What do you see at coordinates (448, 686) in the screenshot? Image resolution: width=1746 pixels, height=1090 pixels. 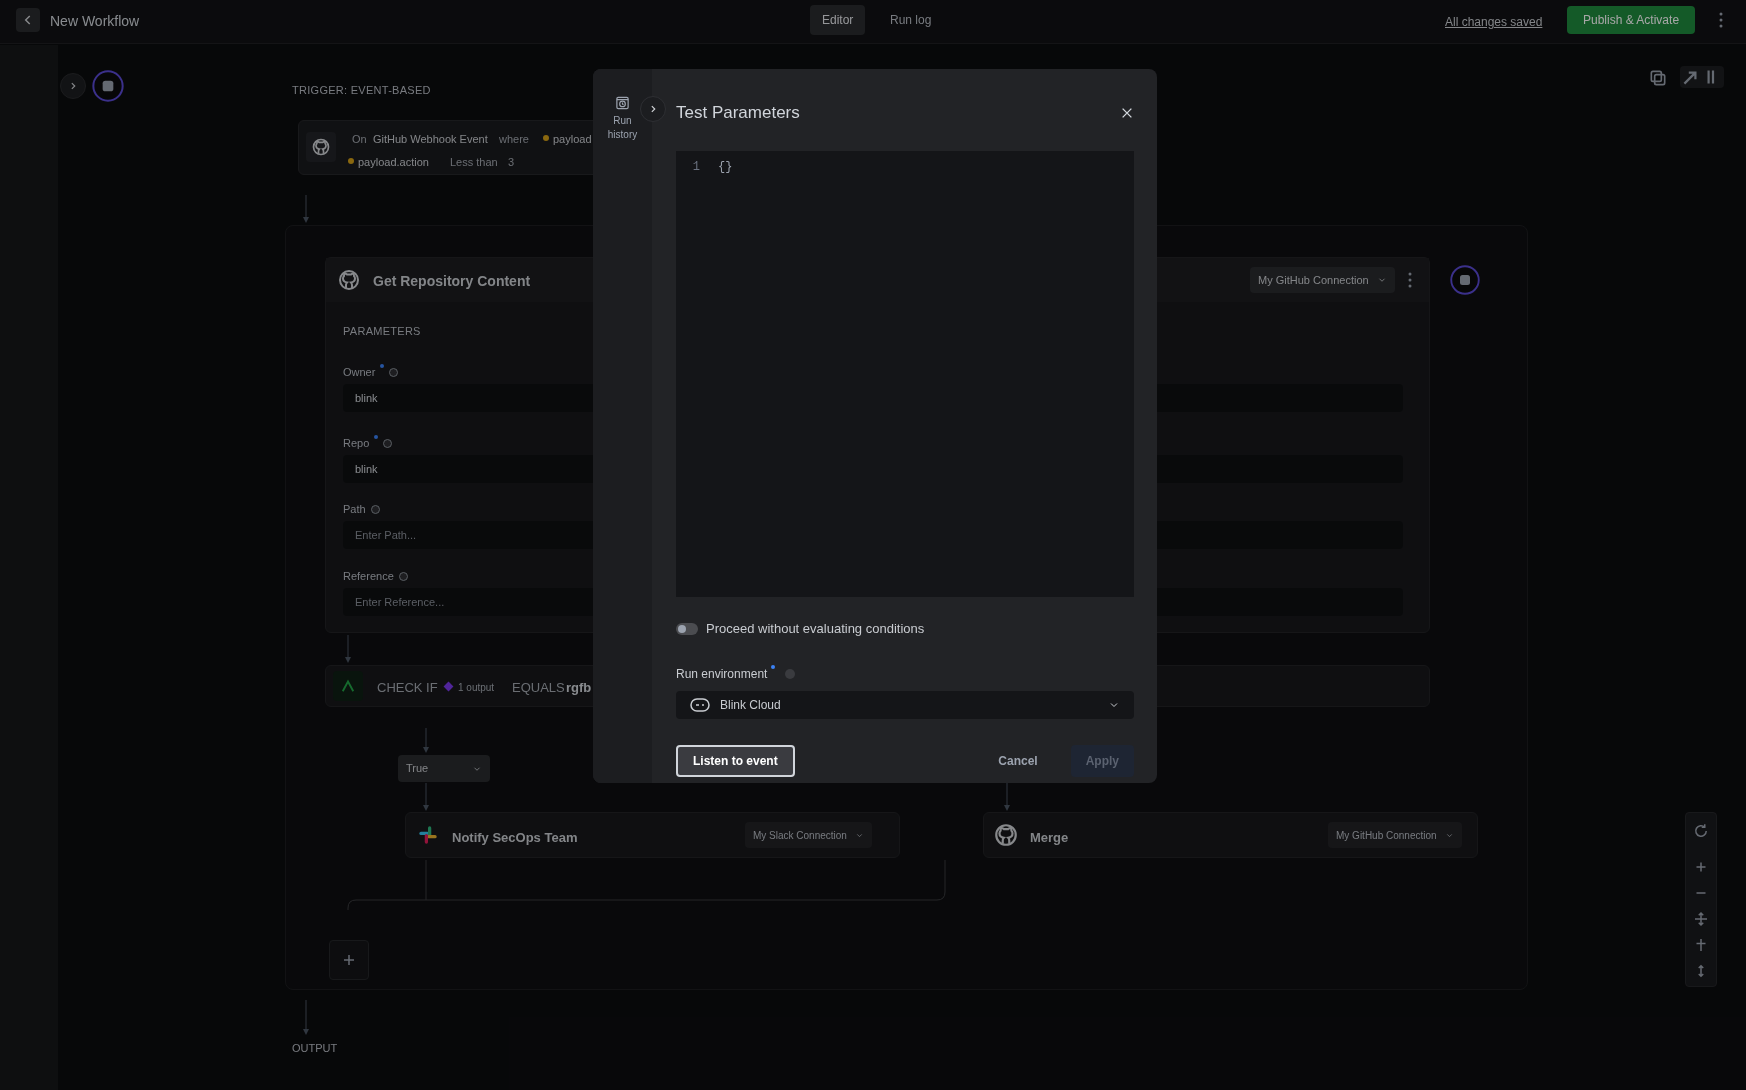 I see `output-icon` at bounding box center [448, 686].